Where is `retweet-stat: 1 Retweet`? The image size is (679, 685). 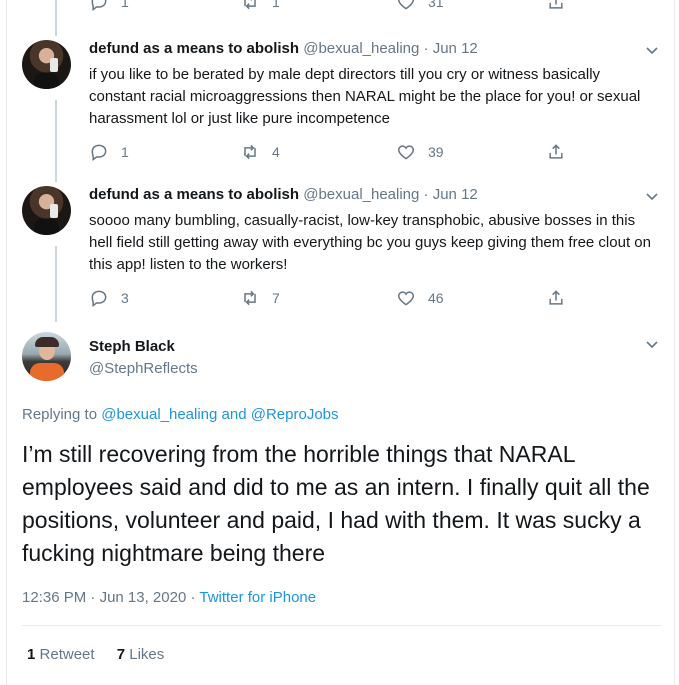 retweet-stat: 1 Retweet is located at coordinates (61, 654).